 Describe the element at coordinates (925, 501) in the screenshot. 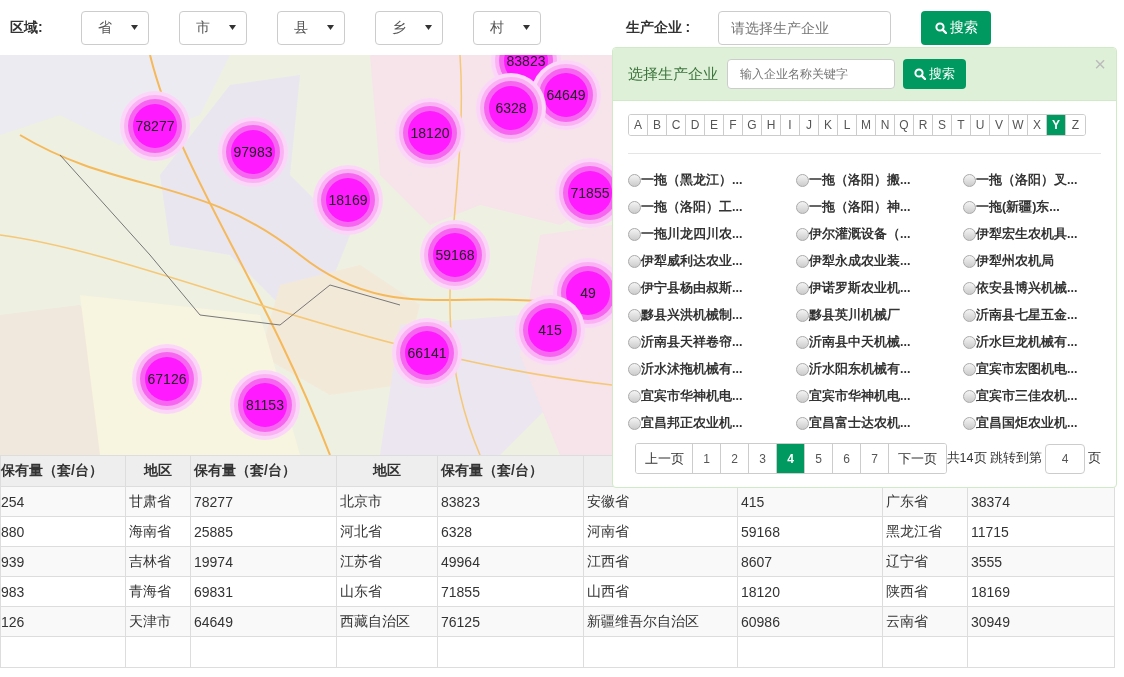

I see `table-cell: 广东省` at that location.